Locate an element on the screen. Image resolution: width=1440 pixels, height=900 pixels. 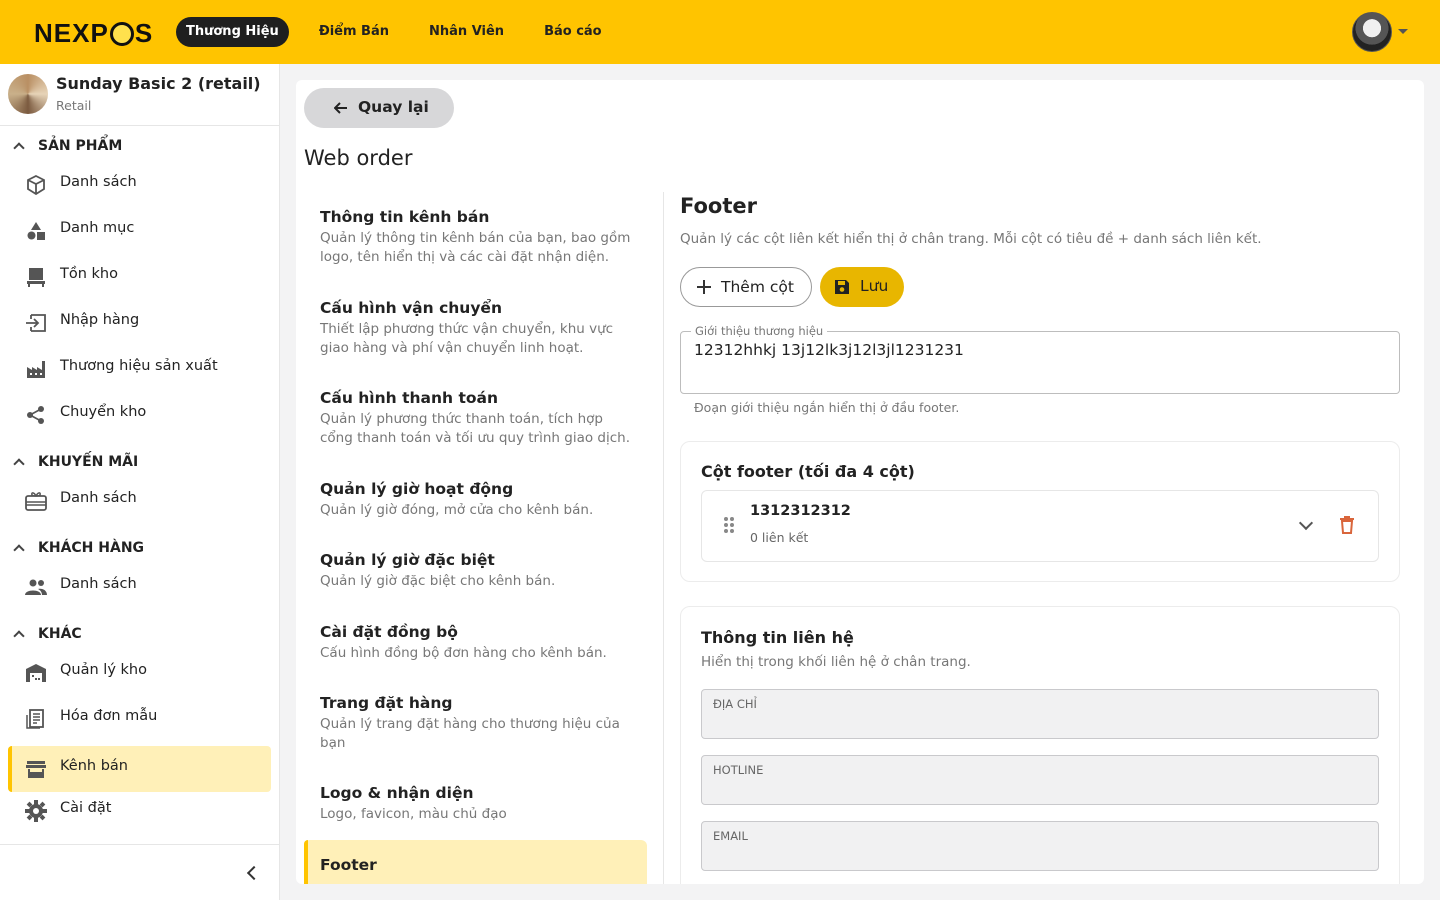
receipt-icon is located at coordinates (36, 719).